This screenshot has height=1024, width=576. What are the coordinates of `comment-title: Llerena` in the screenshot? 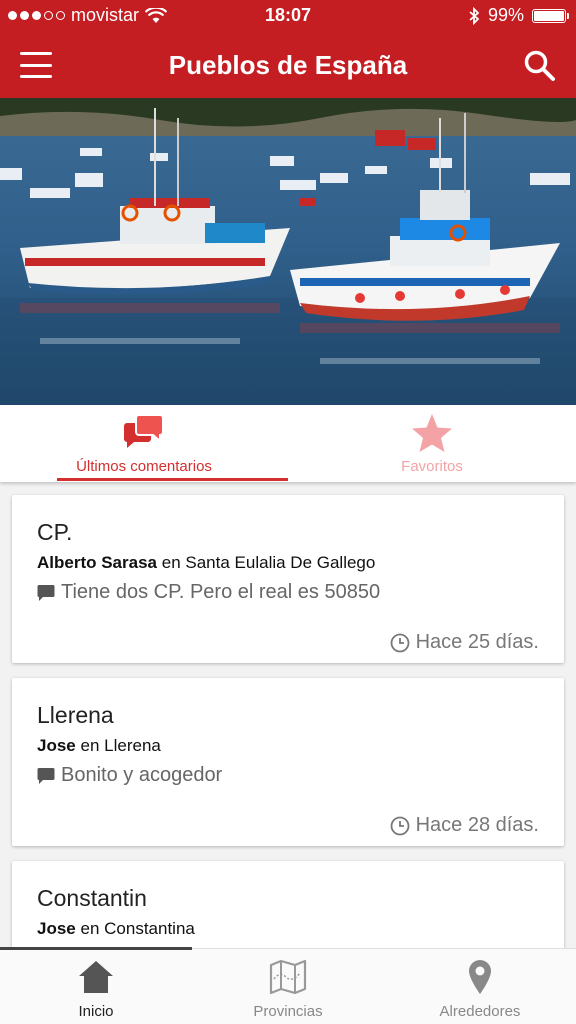 It's located at (75, 715).